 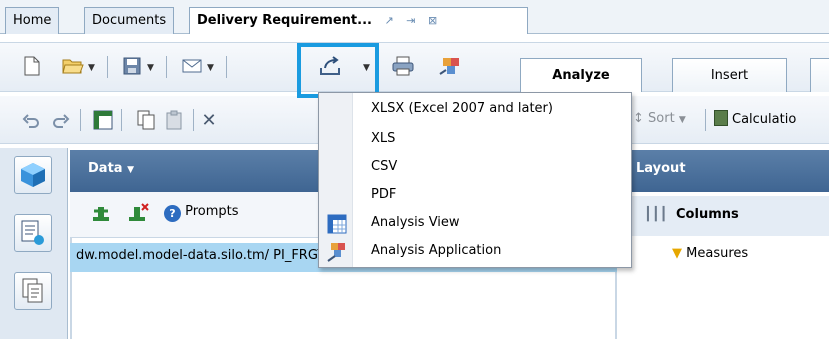 What do you see at coordinates (61, 121) in the screenshot?
I see `redo-icon` at bounding box center [61, 121].